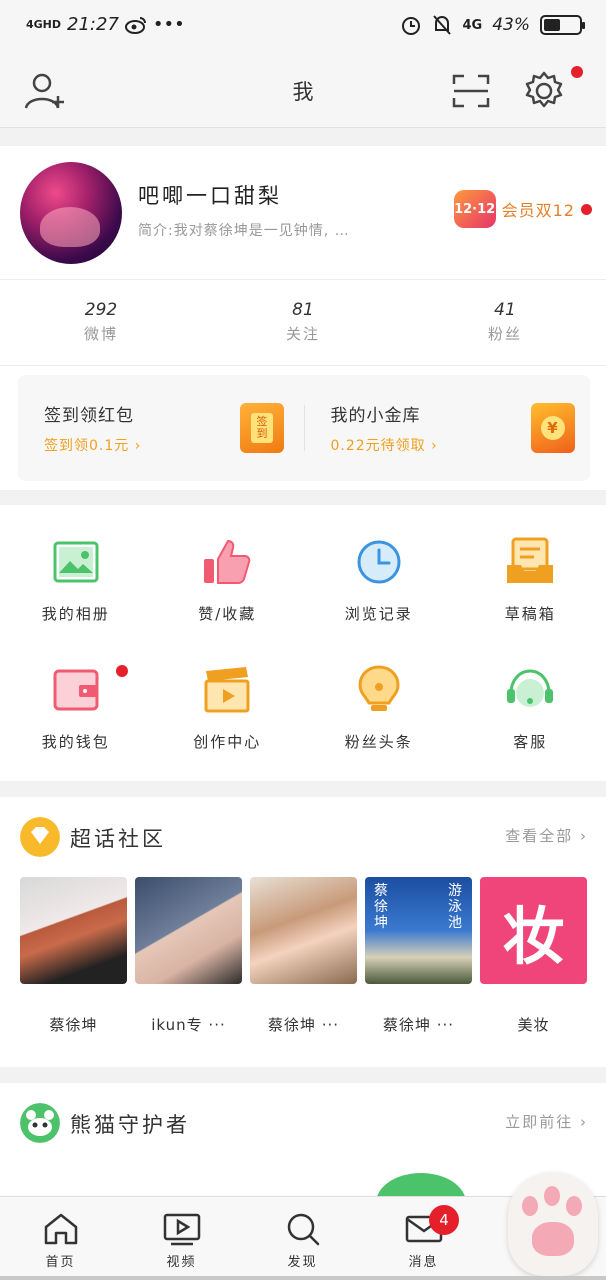 This screenshot has height=1280, width=606. What do you see at coordinates (101, 323) in the screenshot?
I see `stat-weibo: 292 微博` at bounding box center [101, 323].